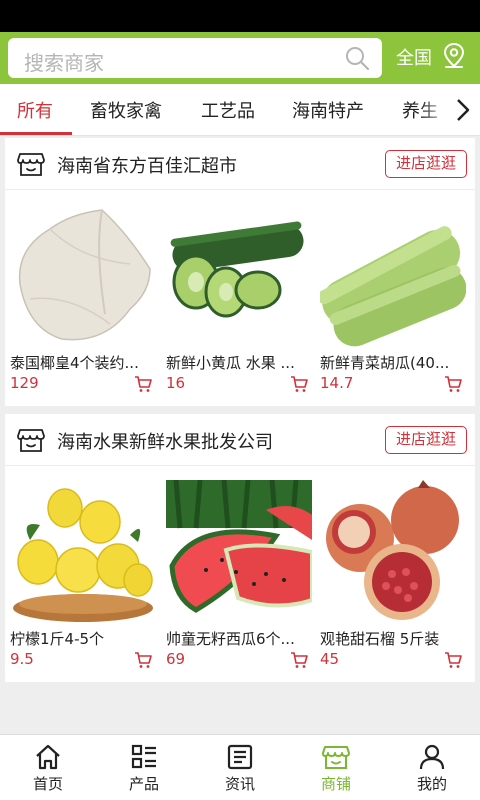 Image resolution: width=480 pixels, height=800 pixels. I want to click on product-card: 泰国椰皇4个装约... 129, so click(83, 300).